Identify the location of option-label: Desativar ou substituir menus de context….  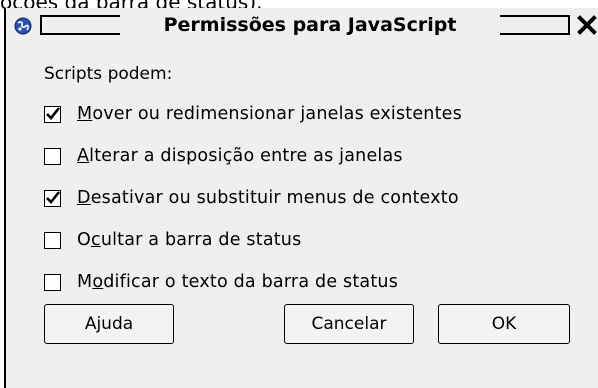
(268, 198).